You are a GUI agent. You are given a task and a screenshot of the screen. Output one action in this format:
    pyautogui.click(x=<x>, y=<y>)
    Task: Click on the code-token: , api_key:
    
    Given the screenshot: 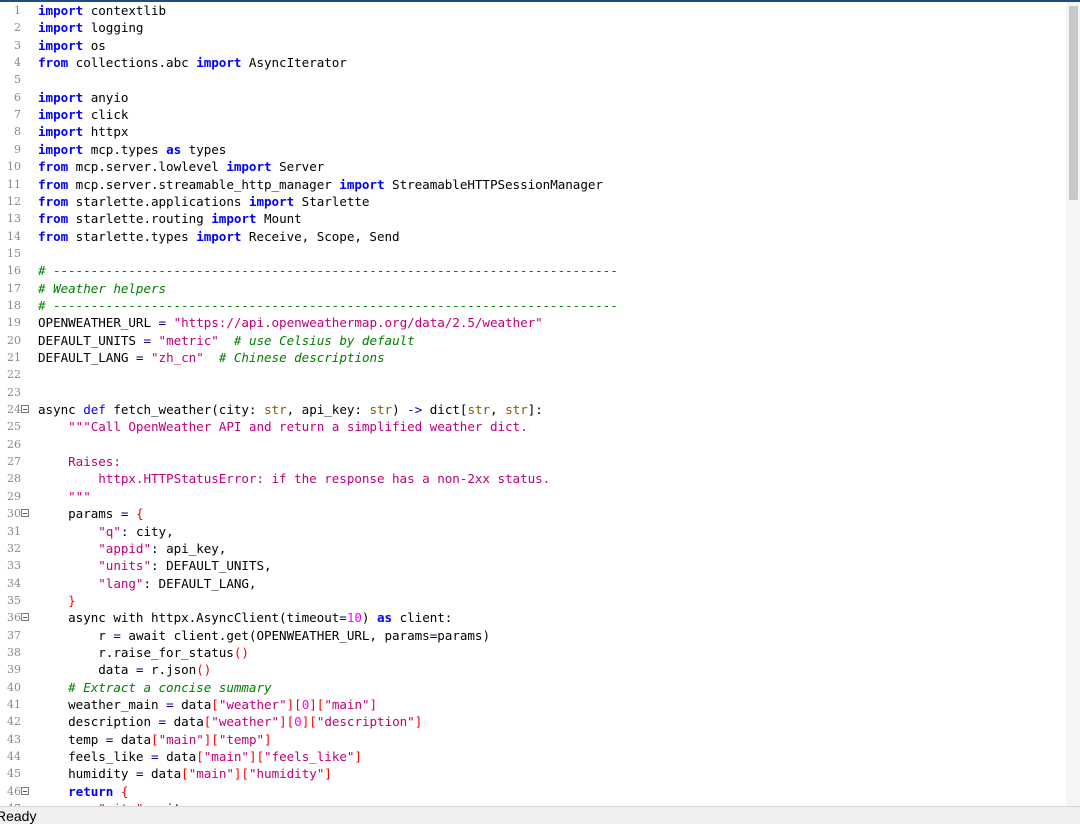 What is the action you would take?
    pyautogui.click(x=328, y=410)
    